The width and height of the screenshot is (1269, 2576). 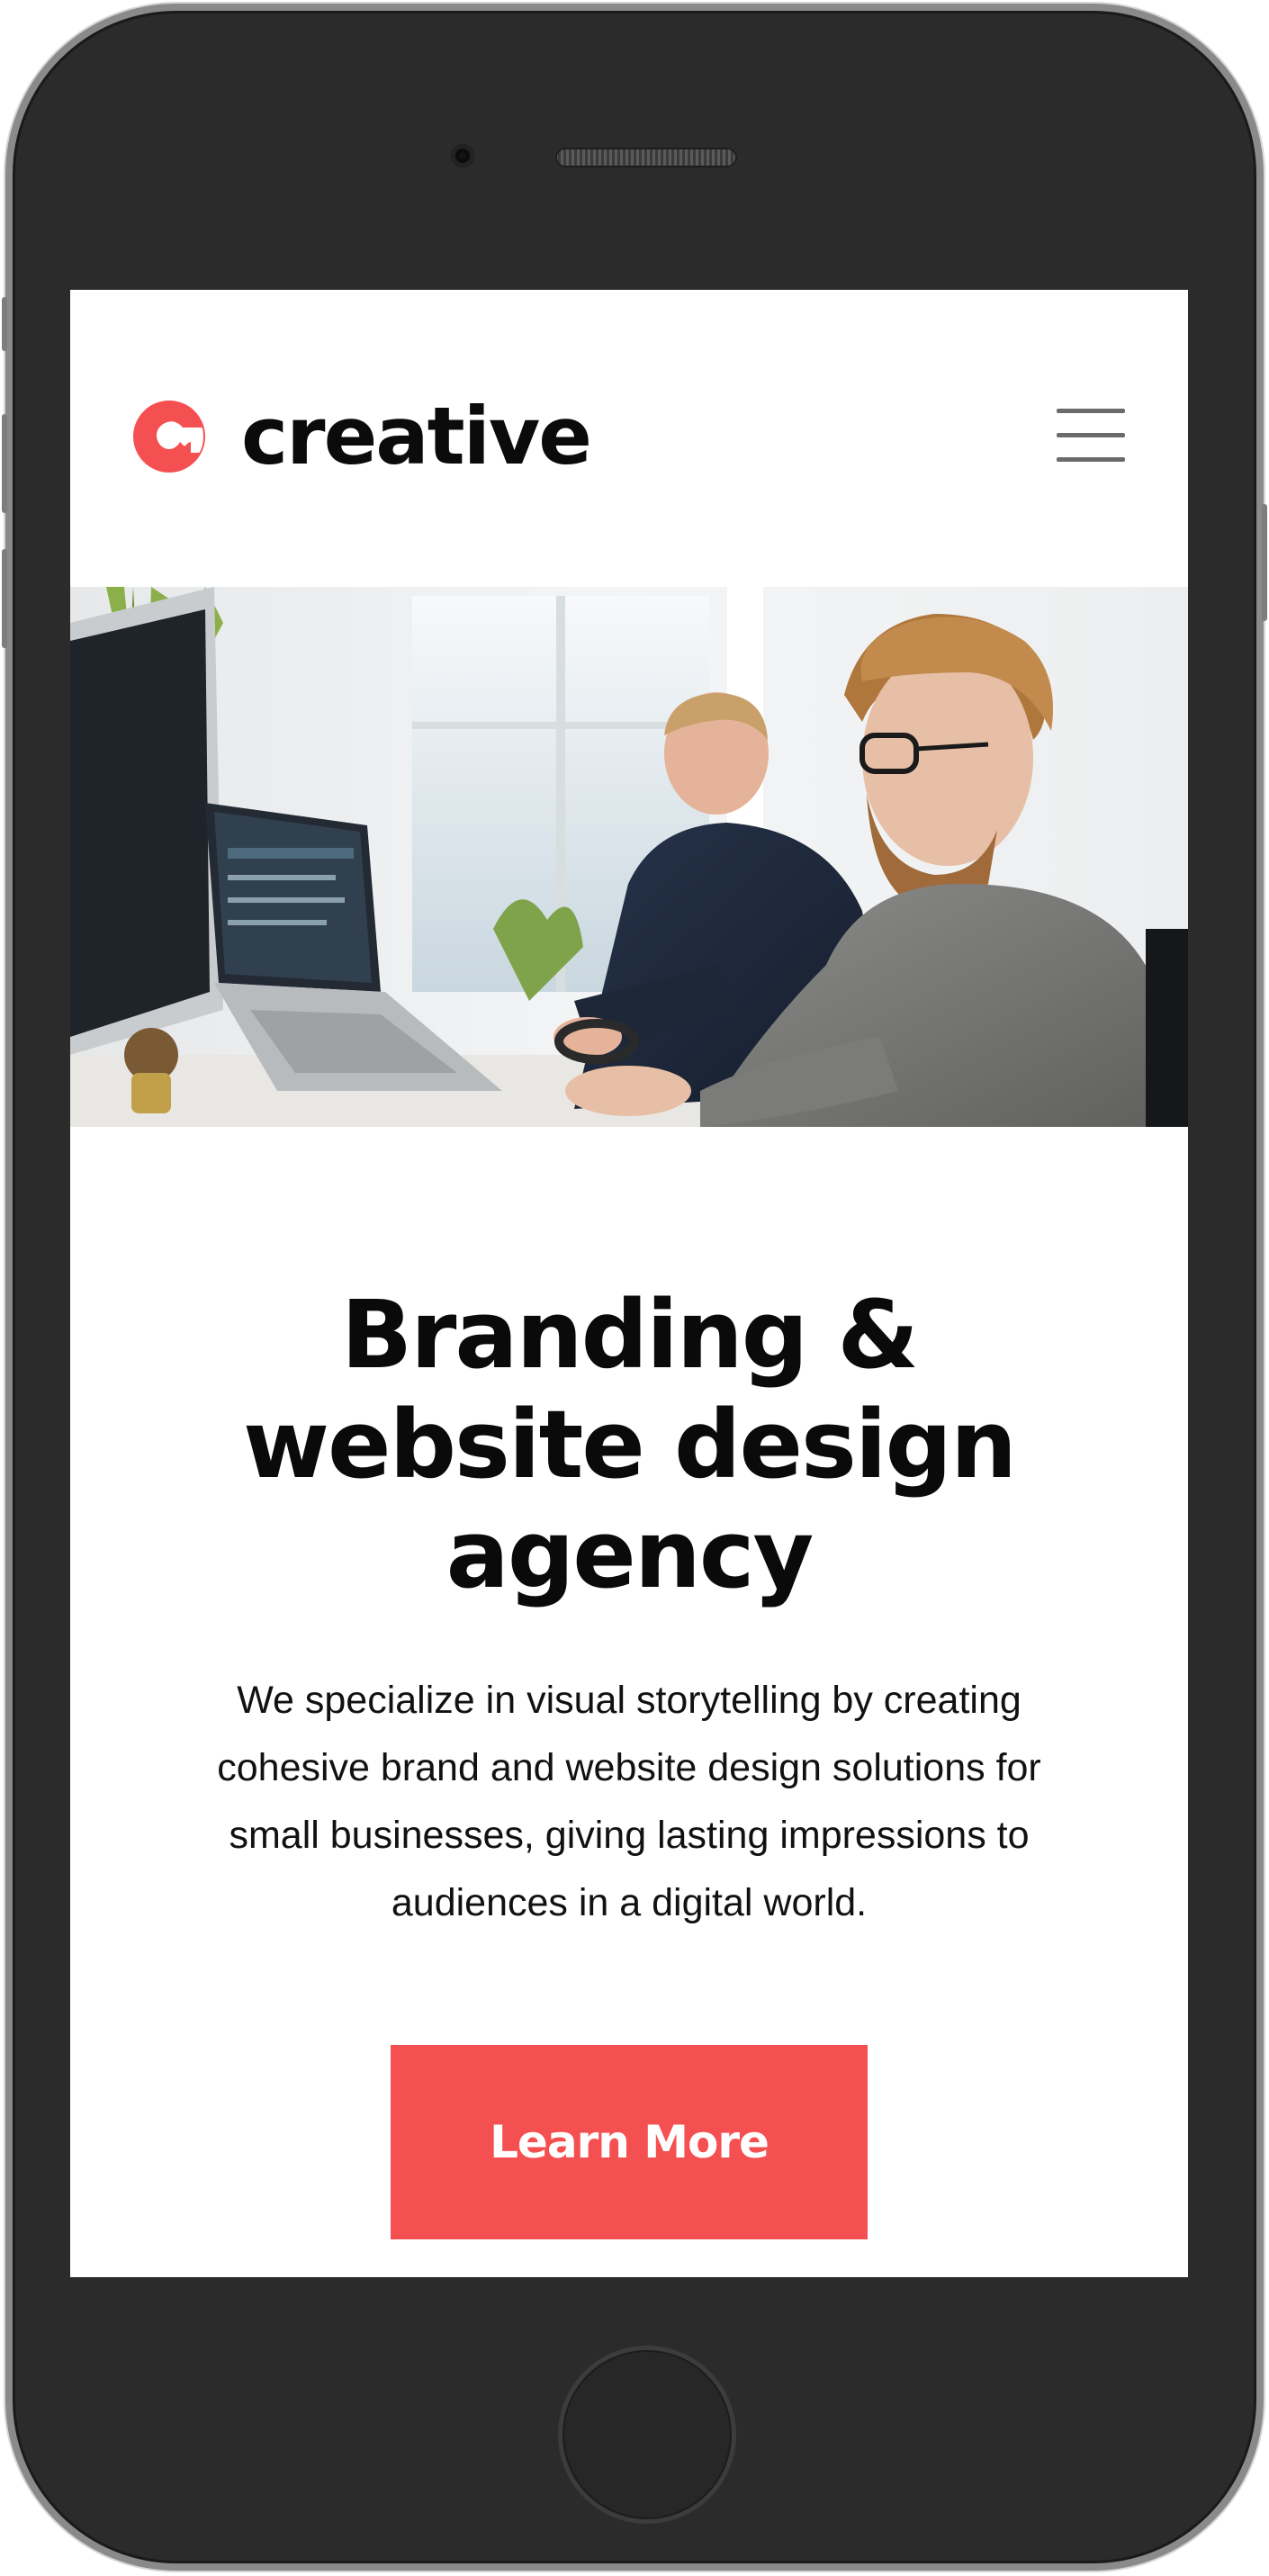 I want to click on volume-up-button, so click(x=4, y=463).